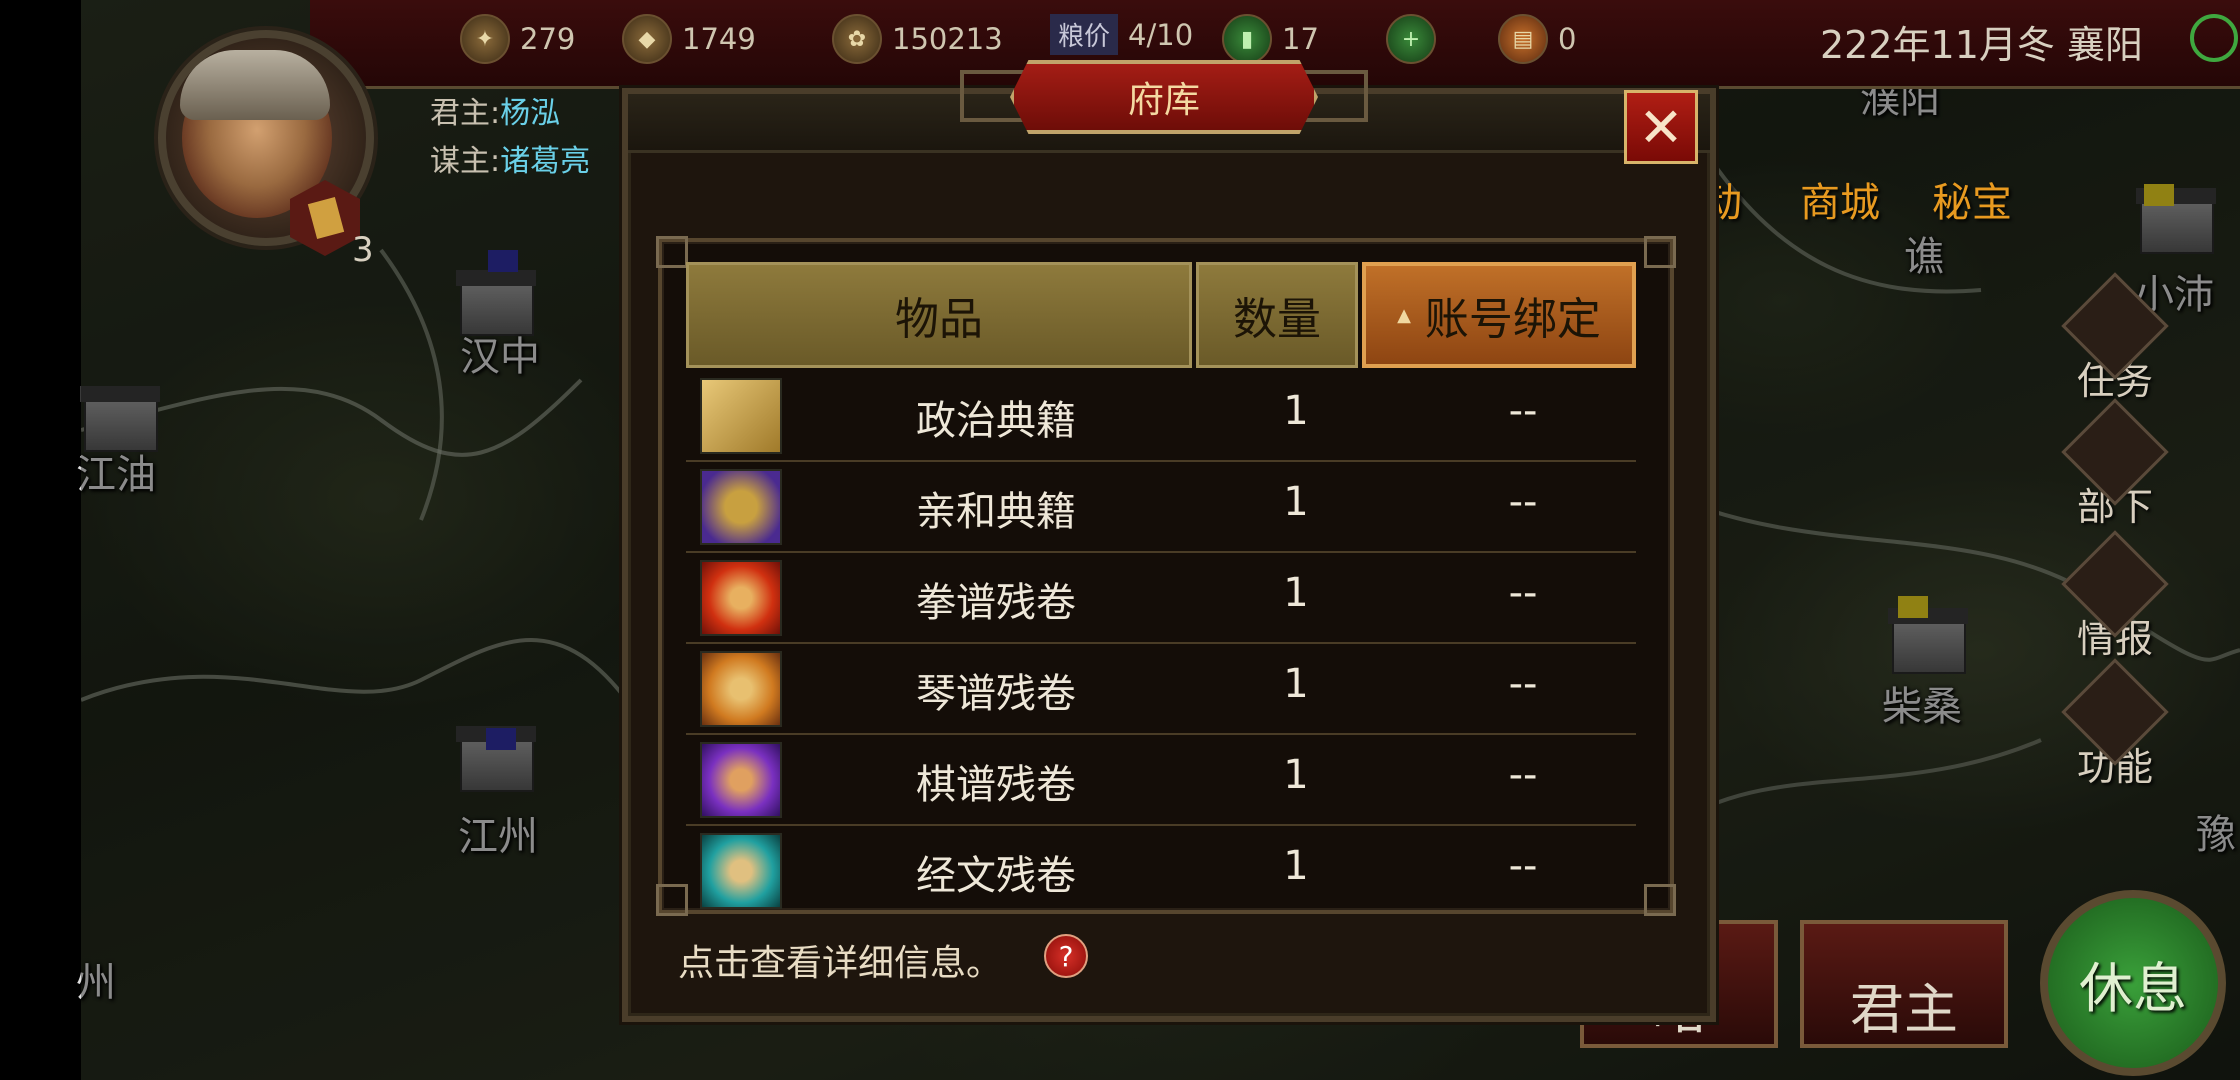 Image resolution: width=2240 pixels, height=1080 pixels. Describe the element at coordinates (947, 39) in the screenshot. I see `resource-value: 150213` at that location.